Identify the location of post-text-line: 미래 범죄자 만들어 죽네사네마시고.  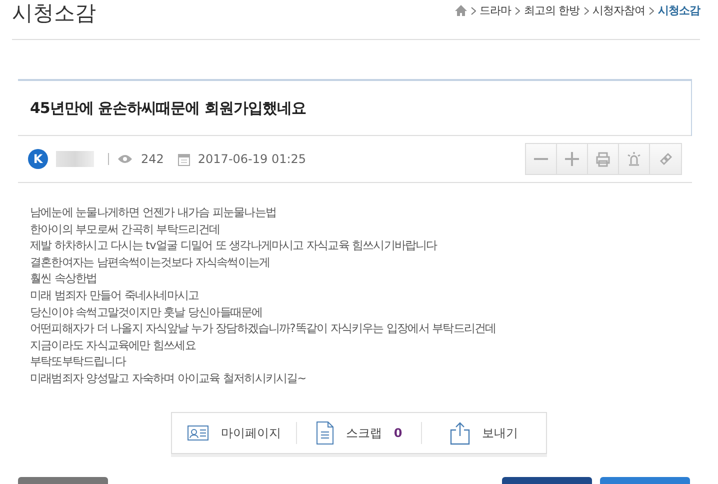
(115, 296).